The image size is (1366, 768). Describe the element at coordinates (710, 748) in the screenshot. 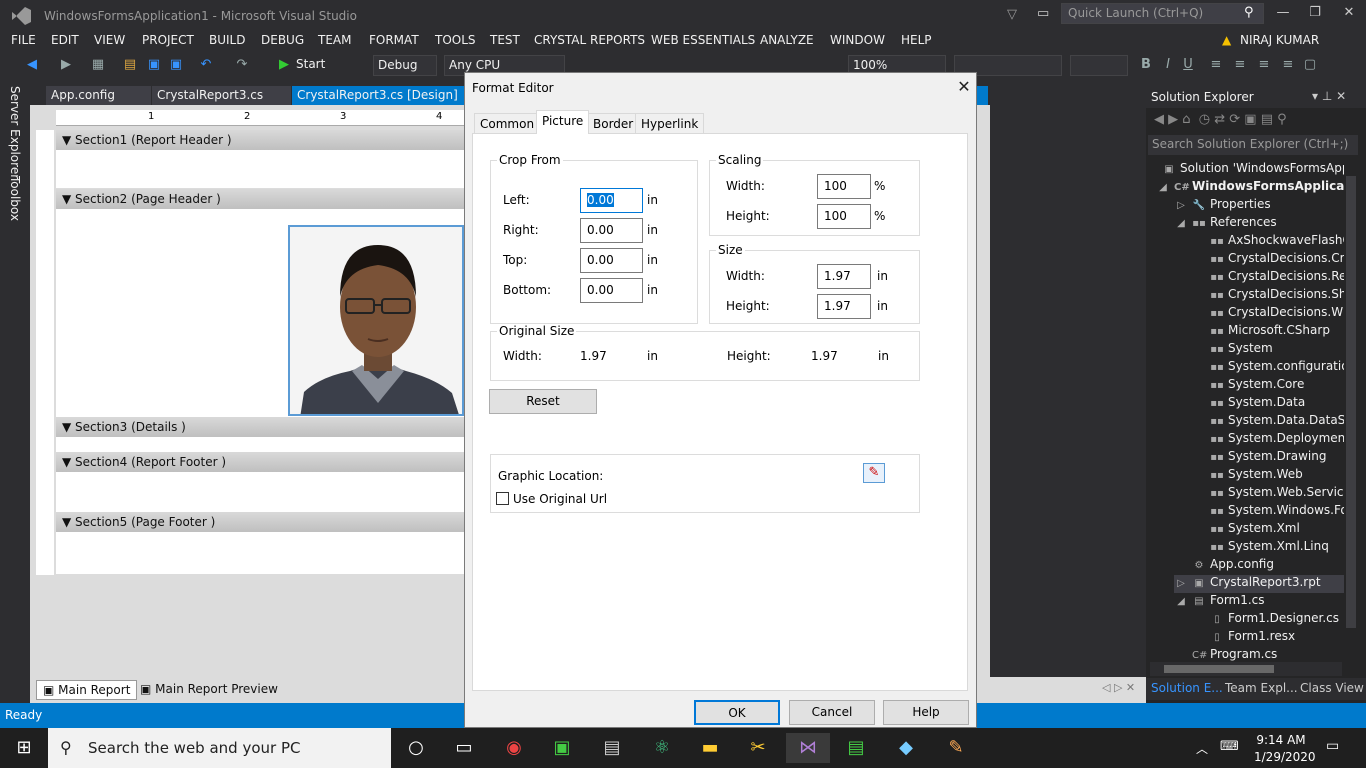

I see `file-explorer-icon: ▬` at that location.